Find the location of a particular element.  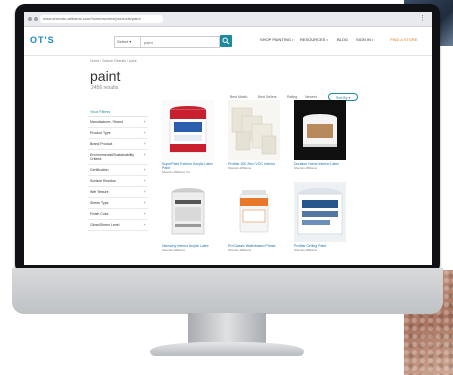

nav-find-store: FIND A STORE is located at coordinates (404, 39).